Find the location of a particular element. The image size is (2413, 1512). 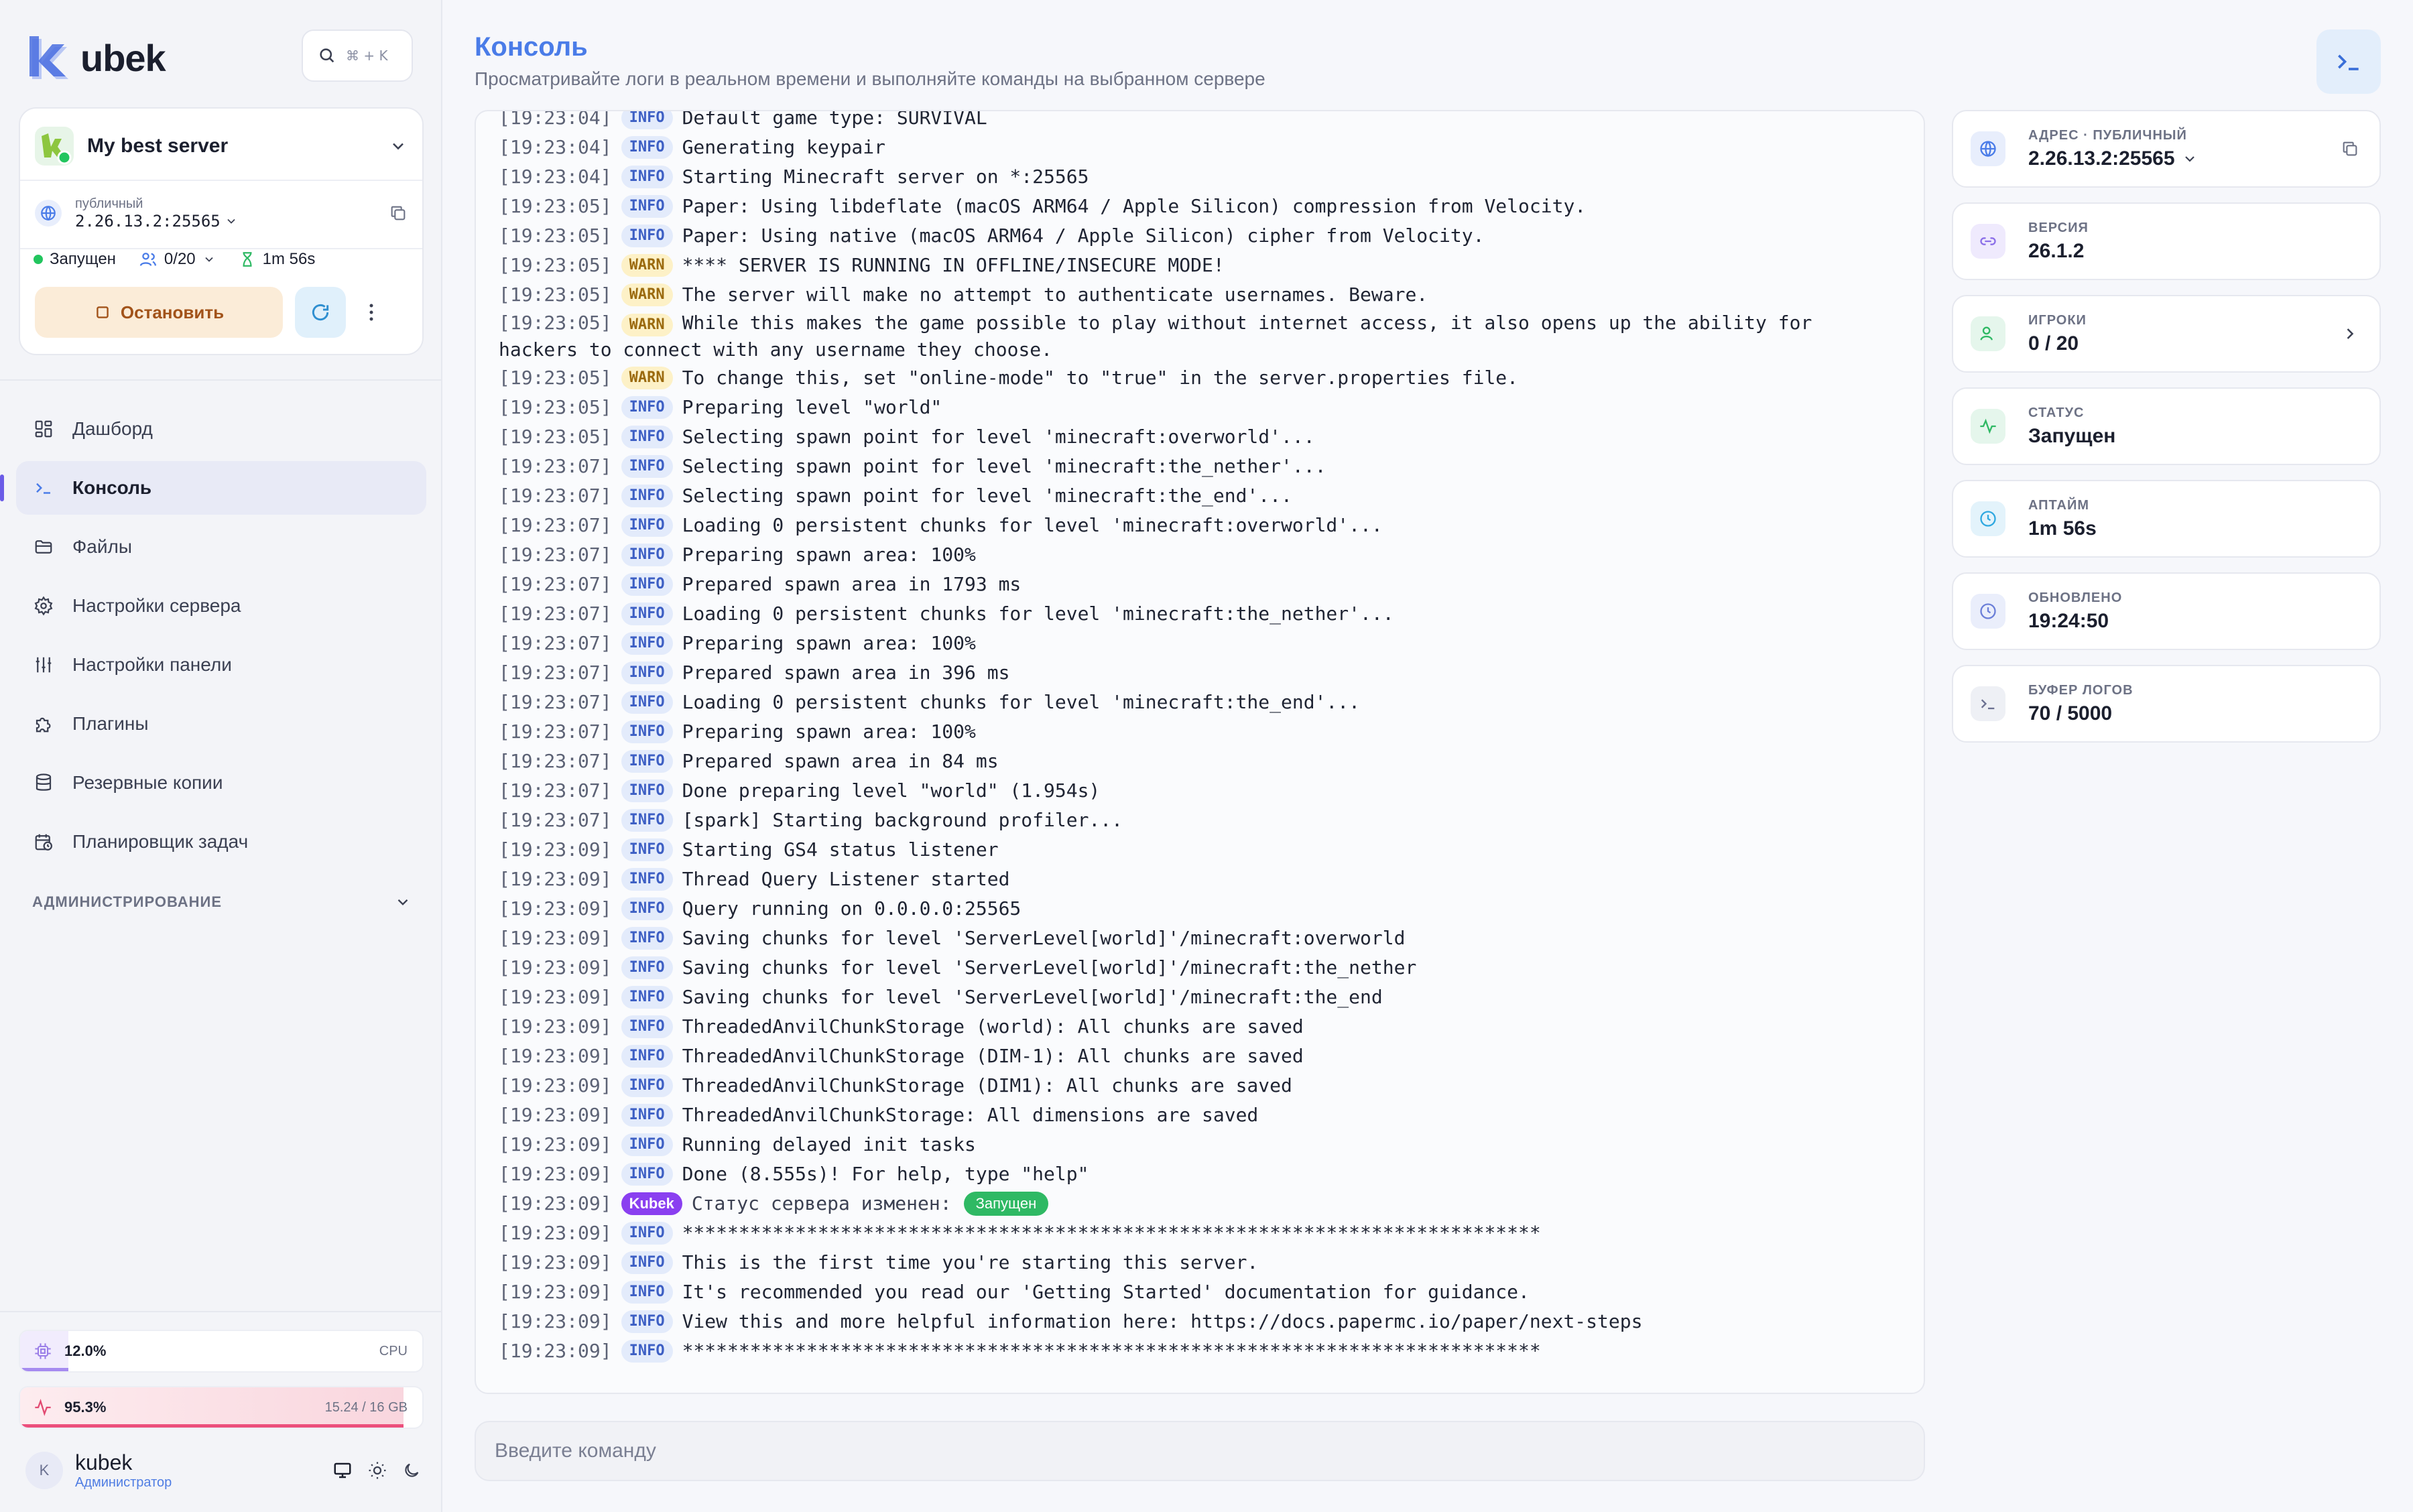

nav-item-console: Консоль is located at coordinates (213, 488).